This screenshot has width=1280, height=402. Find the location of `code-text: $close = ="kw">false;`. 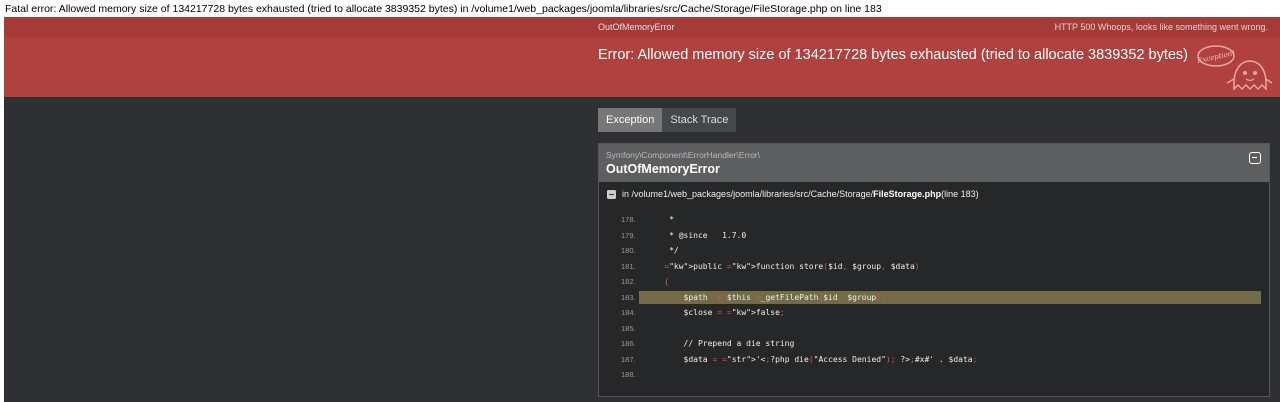

code-text: $close = ="kw">false; is located at coordinates (715, 312).